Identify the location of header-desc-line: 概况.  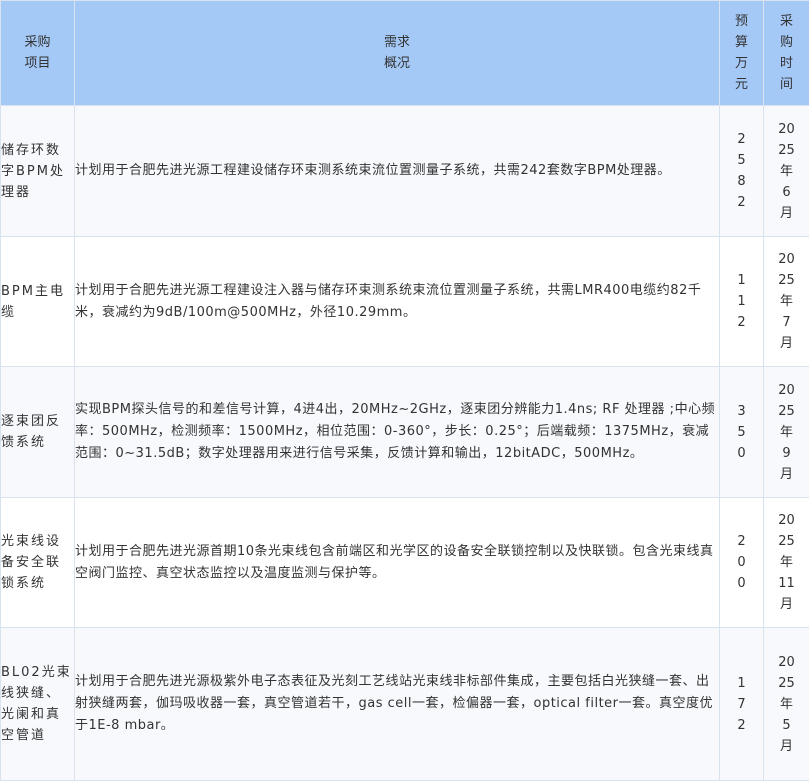
(397, 63).